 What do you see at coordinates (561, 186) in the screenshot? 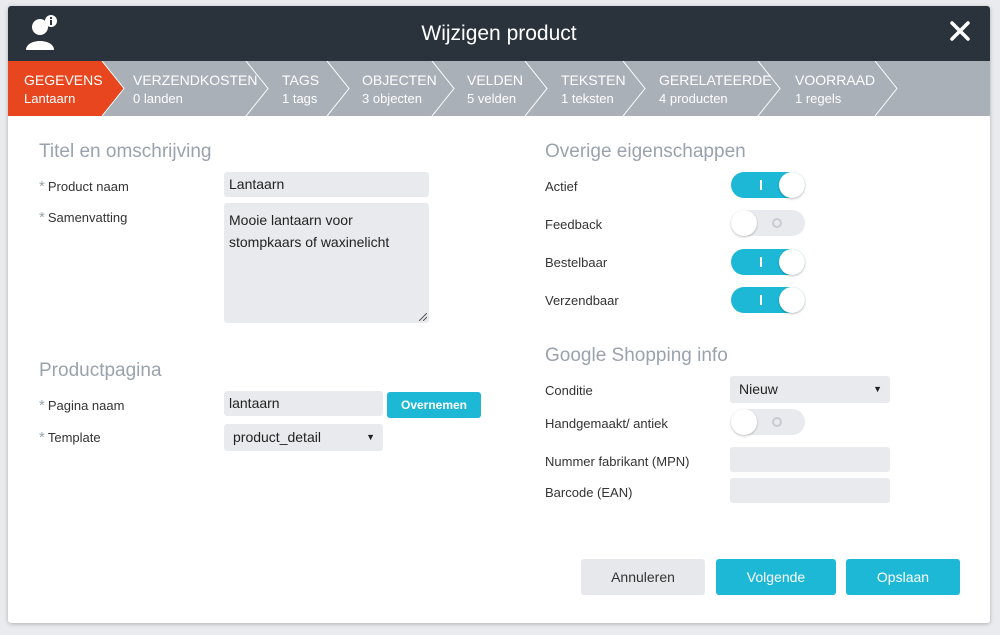
I see `toggle-label-actief: Actief` at bounding box center [561, 186].